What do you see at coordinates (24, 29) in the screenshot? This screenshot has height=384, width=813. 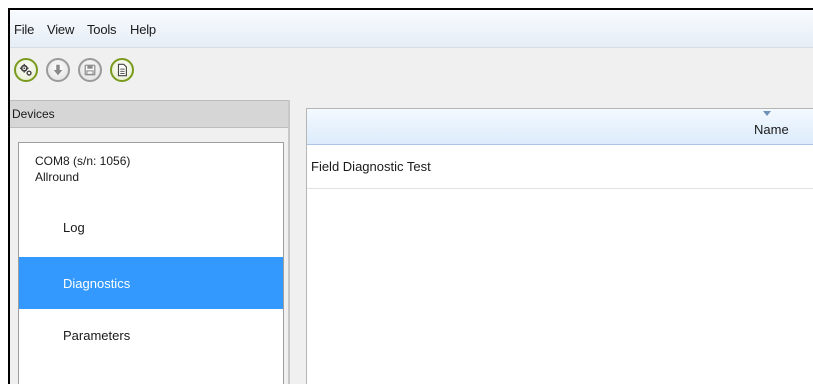 I see `menu-file: File` at bounding box center [24, 29].